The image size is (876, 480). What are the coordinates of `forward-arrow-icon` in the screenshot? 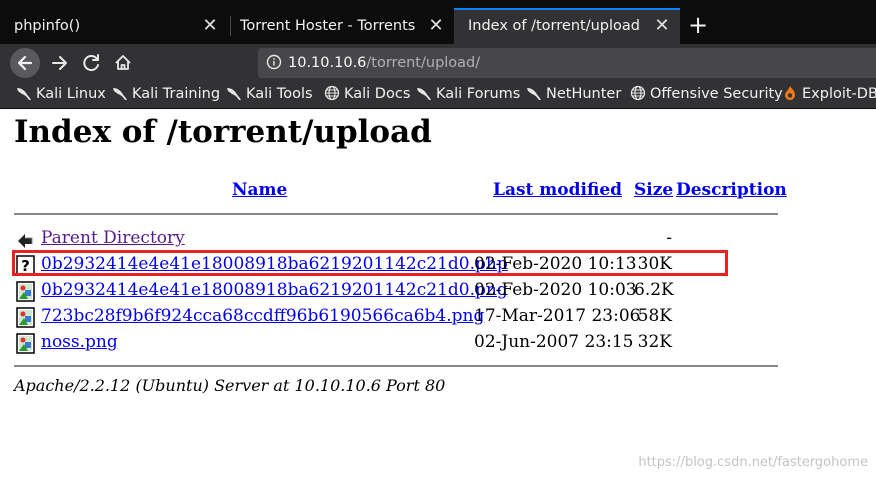 It's located at (59, 63).